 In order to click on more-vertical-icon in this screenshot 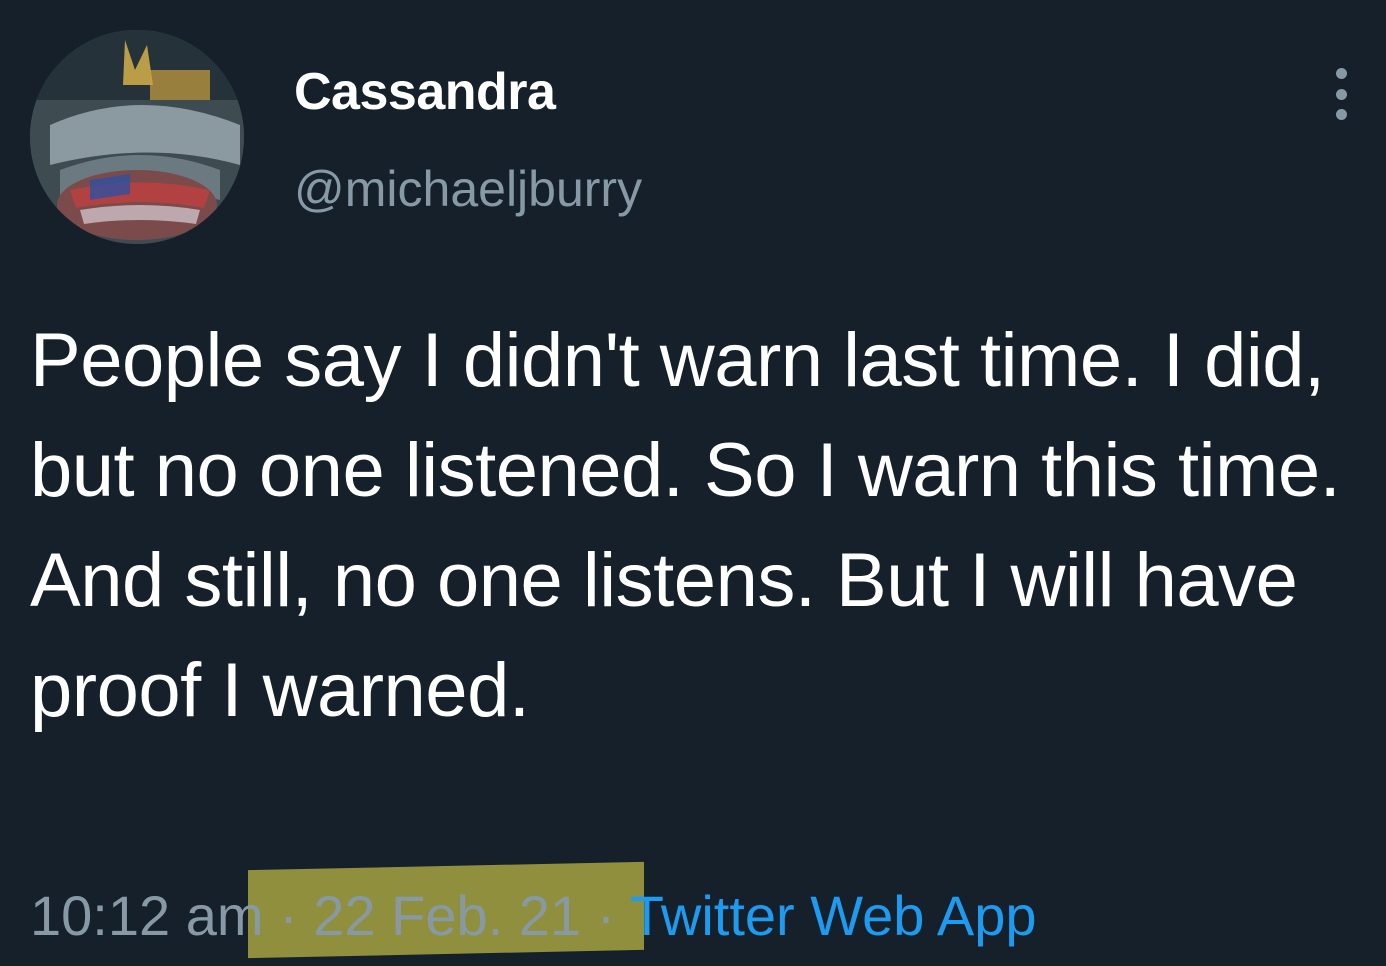, I will do `click(1341, 73)`.